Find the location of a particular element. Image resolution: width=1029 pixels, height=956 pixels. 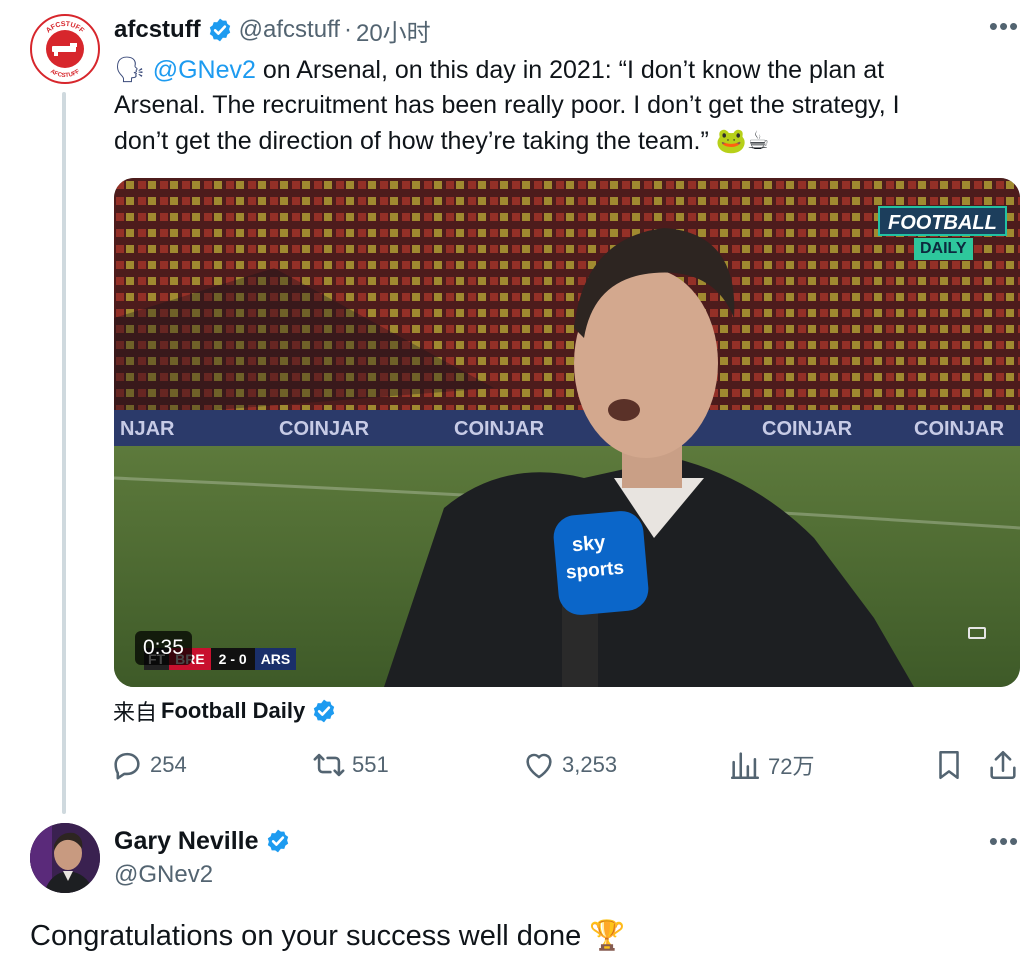

frog-tea-emoji: 🐸☕ is located at coordinates (742, 140).